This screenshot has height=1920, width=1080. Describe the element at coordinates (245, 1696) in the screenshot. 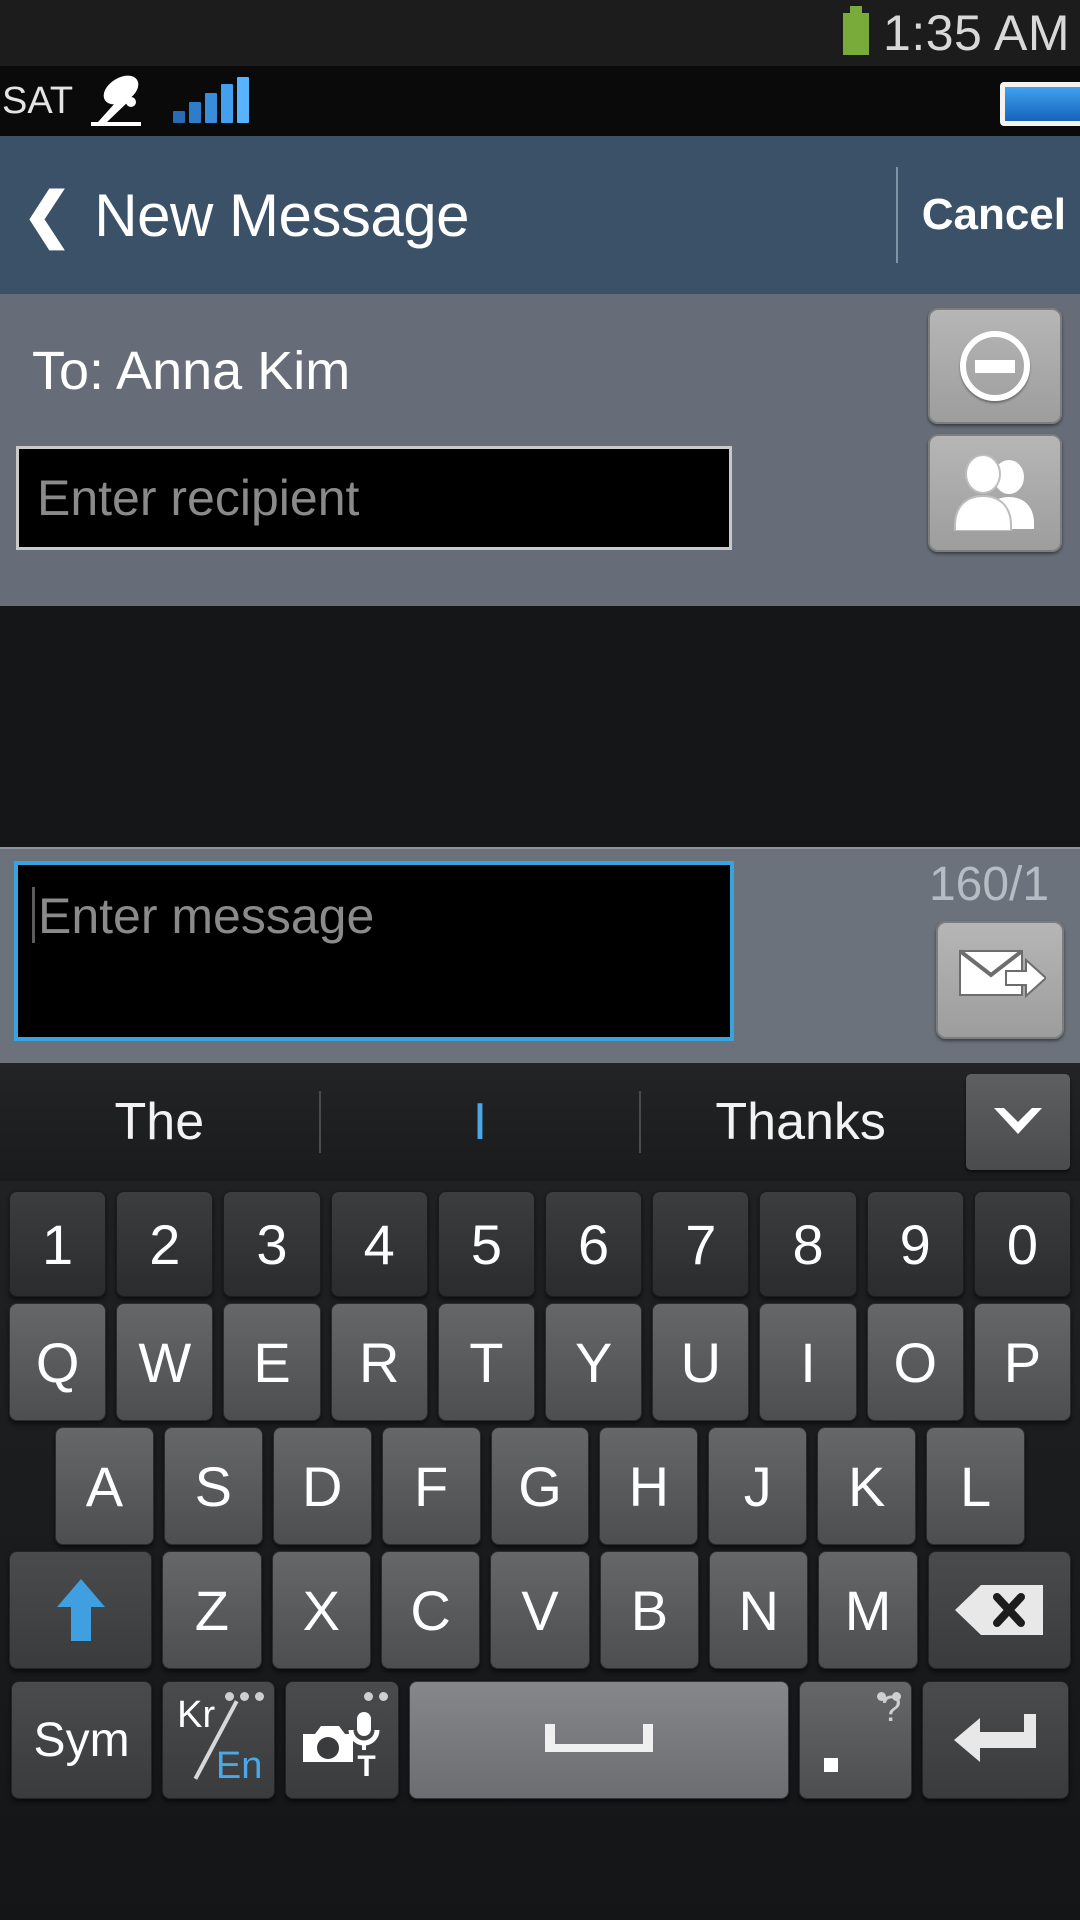

I see `lang-dots-icon` at that location.